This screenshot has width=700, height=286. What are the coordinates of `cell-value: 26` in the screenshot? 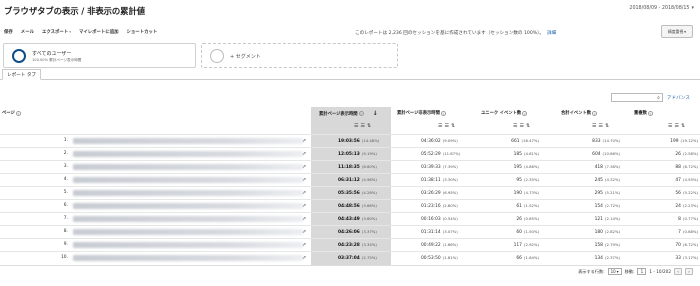 It's located at (678, 154).